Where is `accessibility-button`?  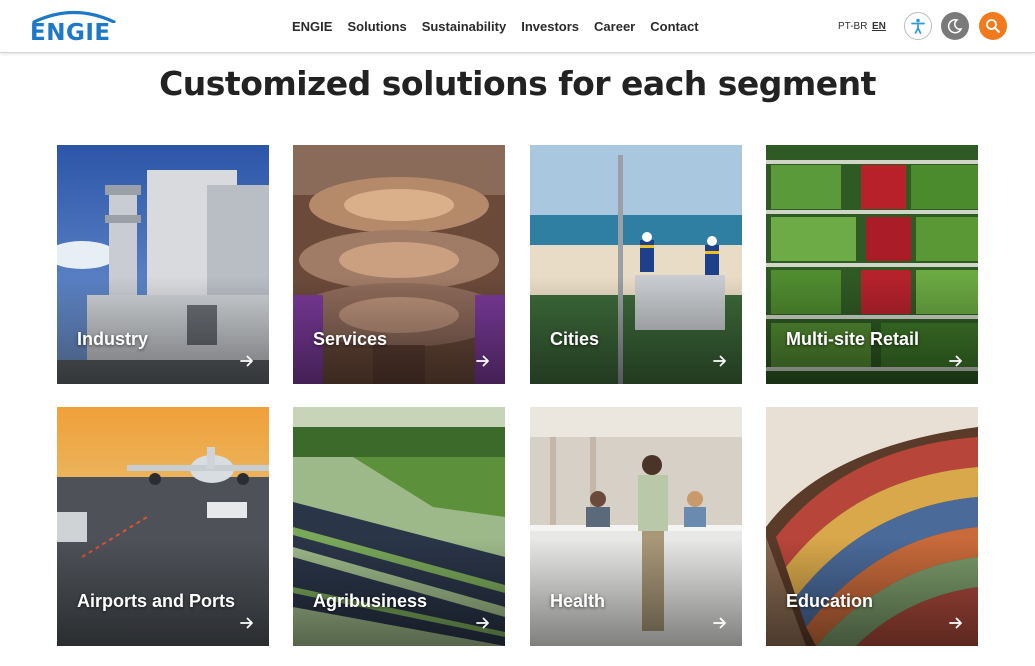
accessibility-button is located at coordinates (918, 26).